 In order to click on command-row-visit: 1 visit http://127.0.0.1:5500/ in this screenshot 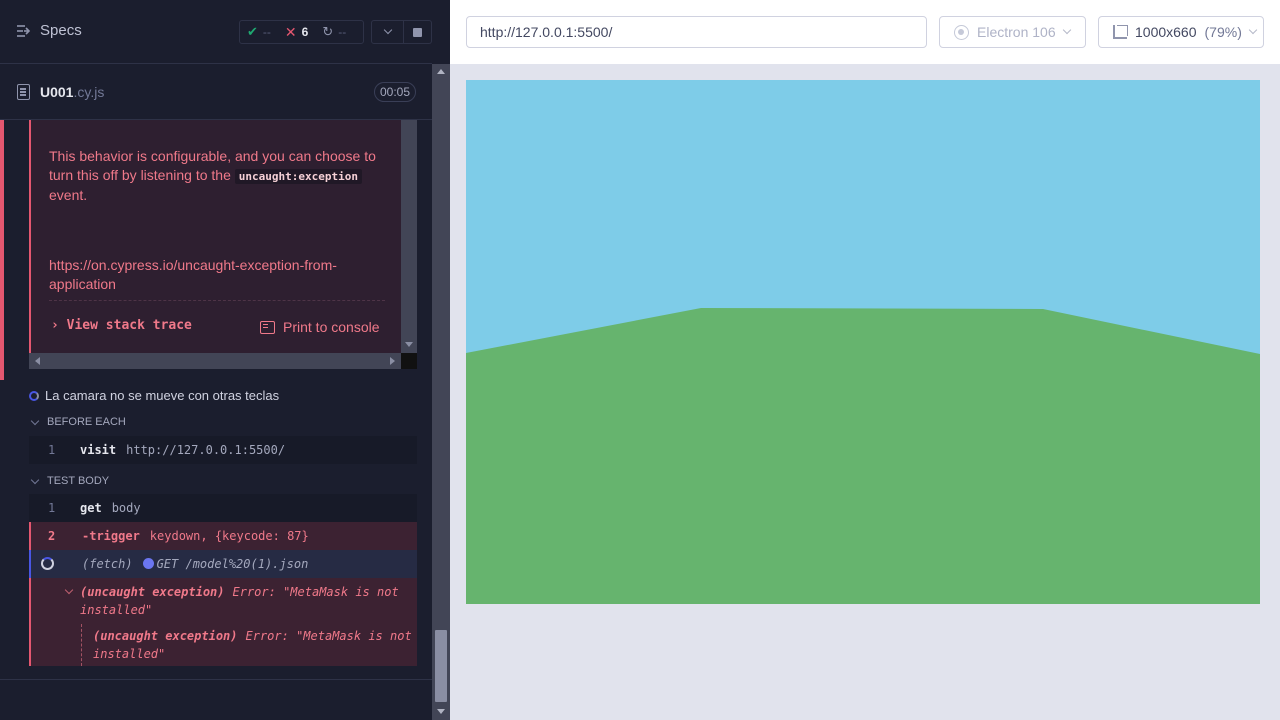, I will do `click(223, 450)`.